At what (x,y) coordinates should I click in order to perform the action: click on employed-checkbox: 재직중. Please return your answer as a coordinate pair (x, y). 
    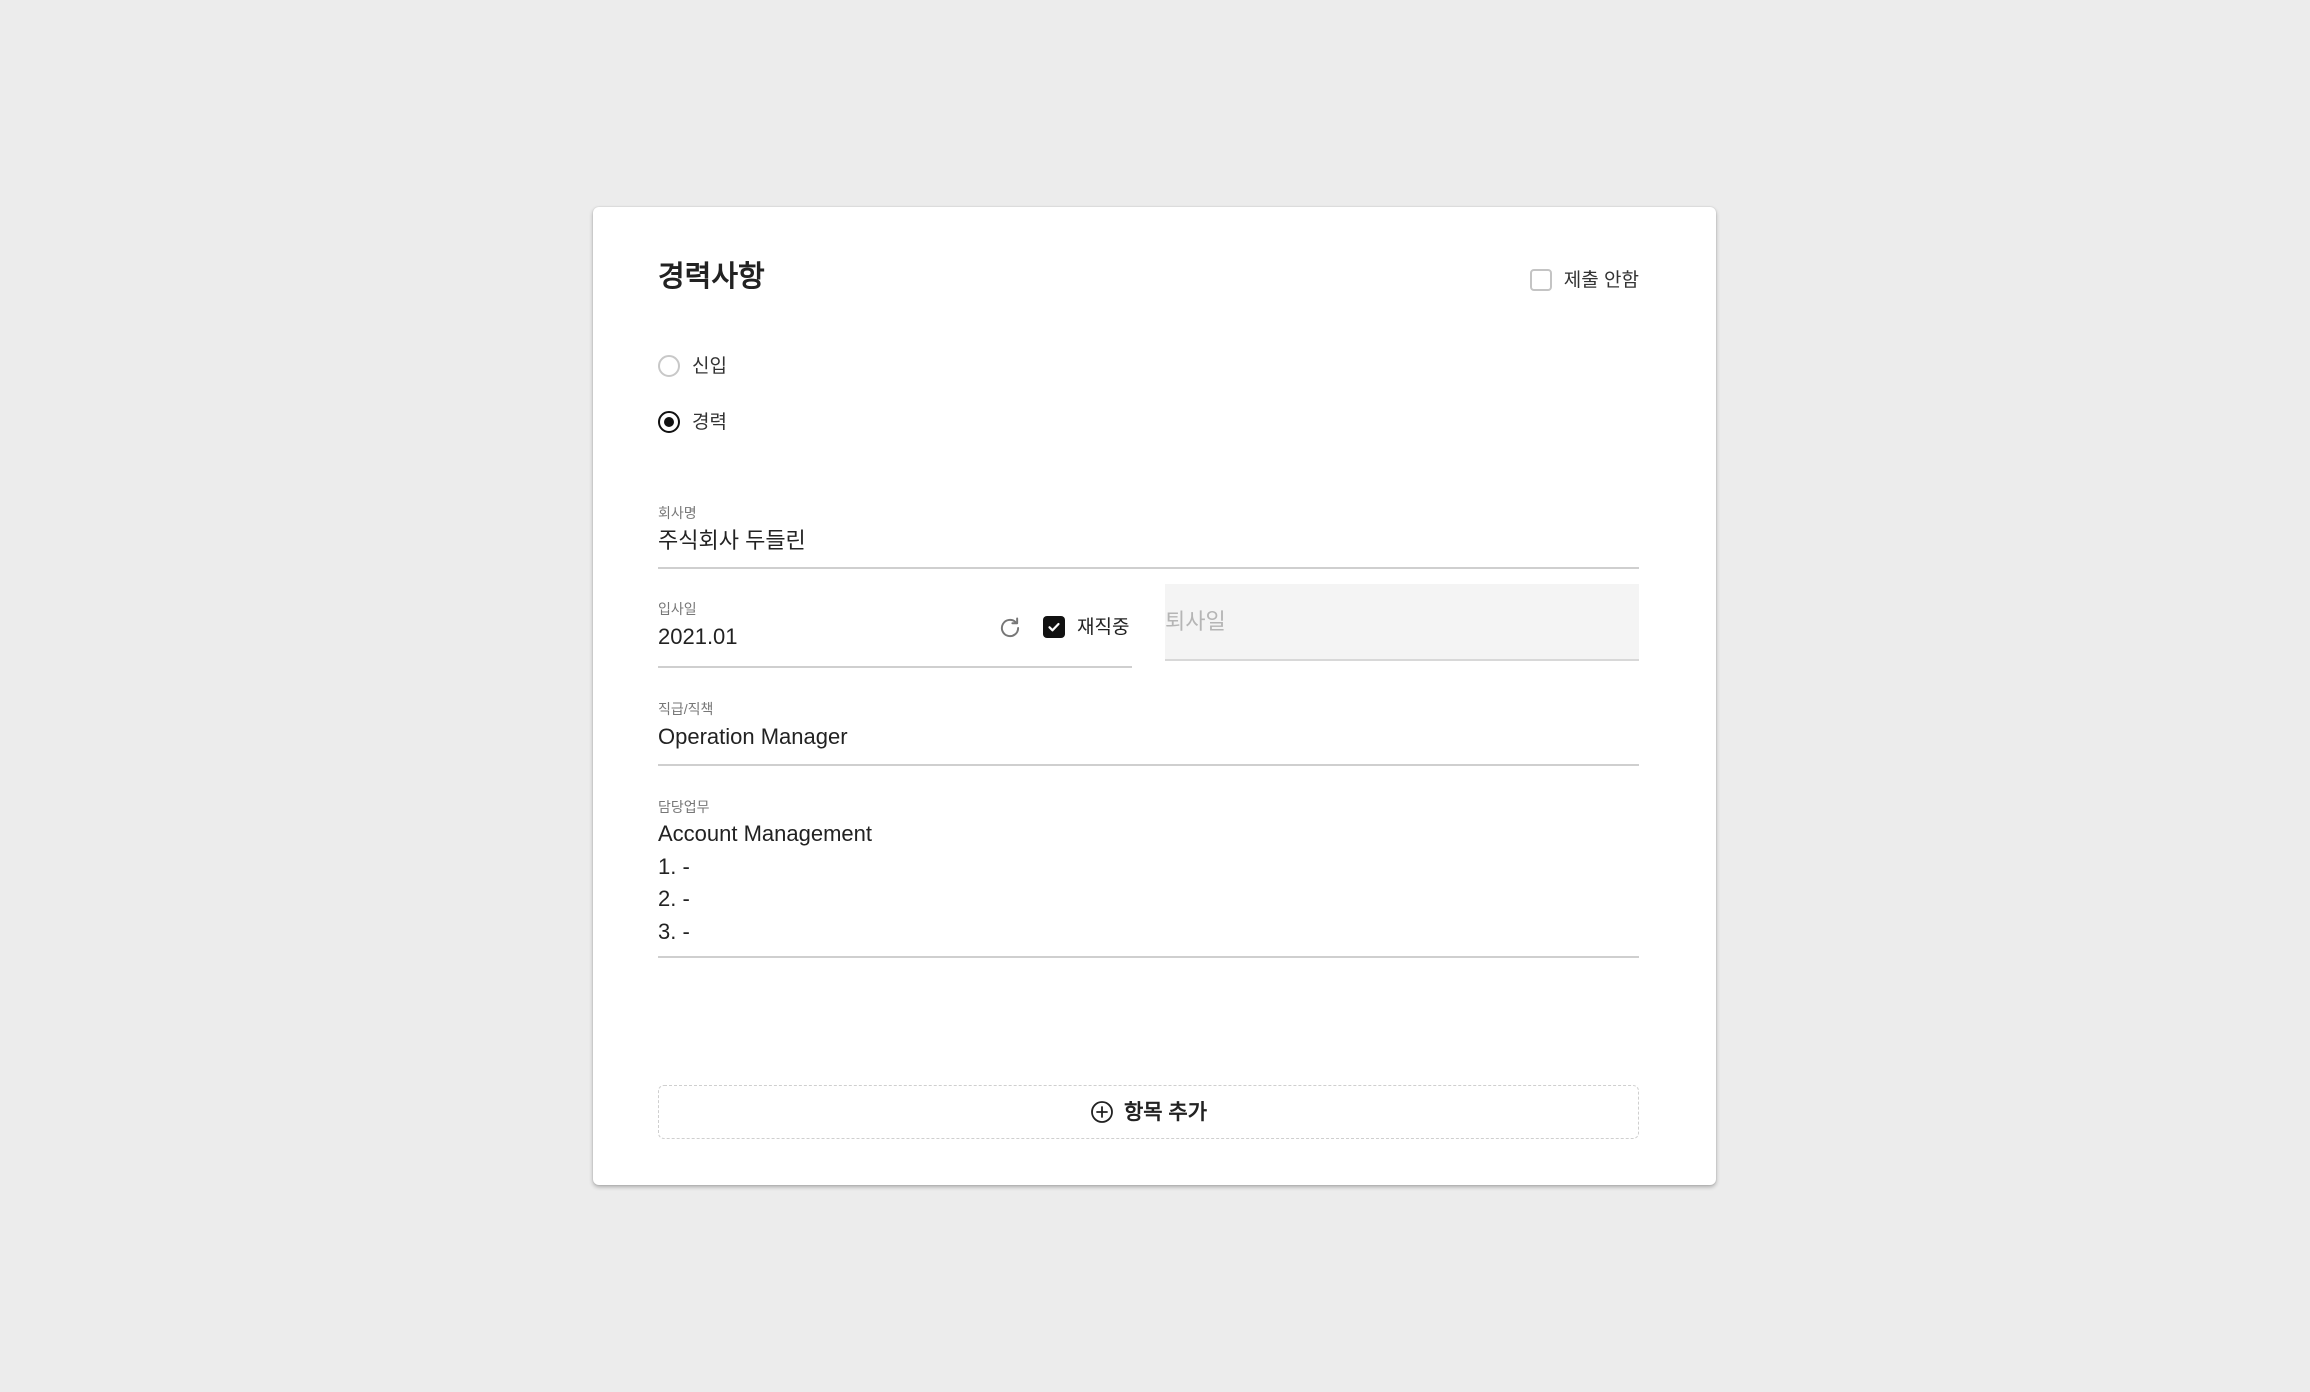
    Looking at the image, I should click on (1086, 627).